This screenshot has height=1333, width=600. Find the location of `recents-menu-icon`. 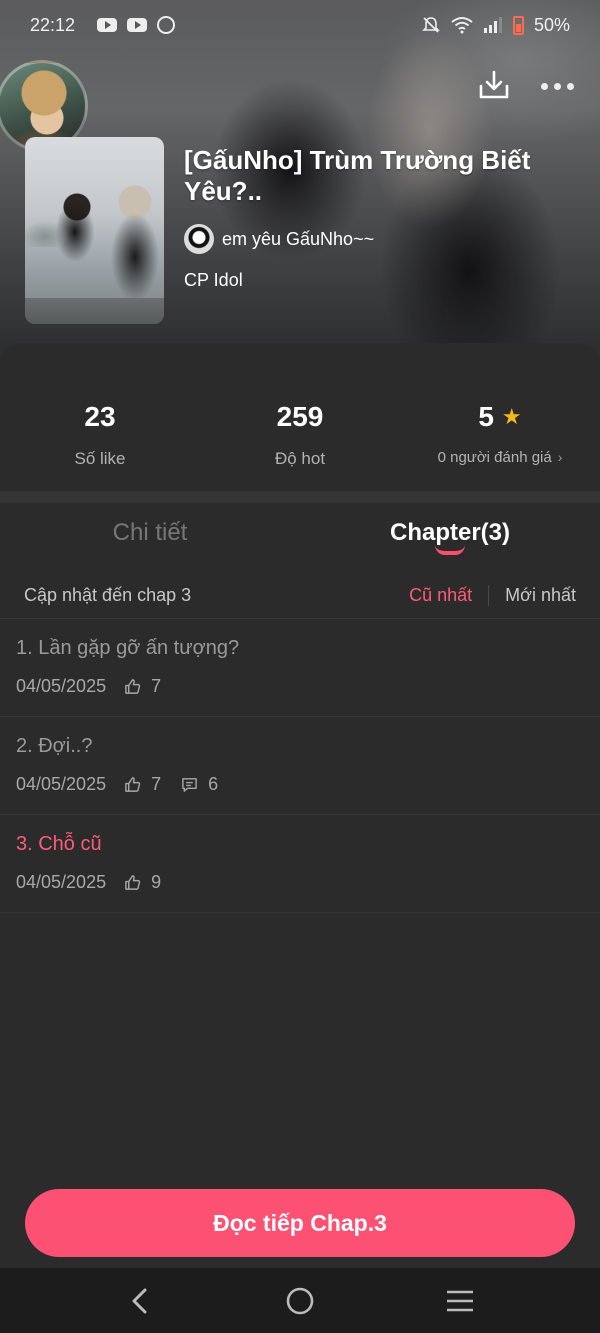

recents-menu-icon is located at coordinates (460, 1301).